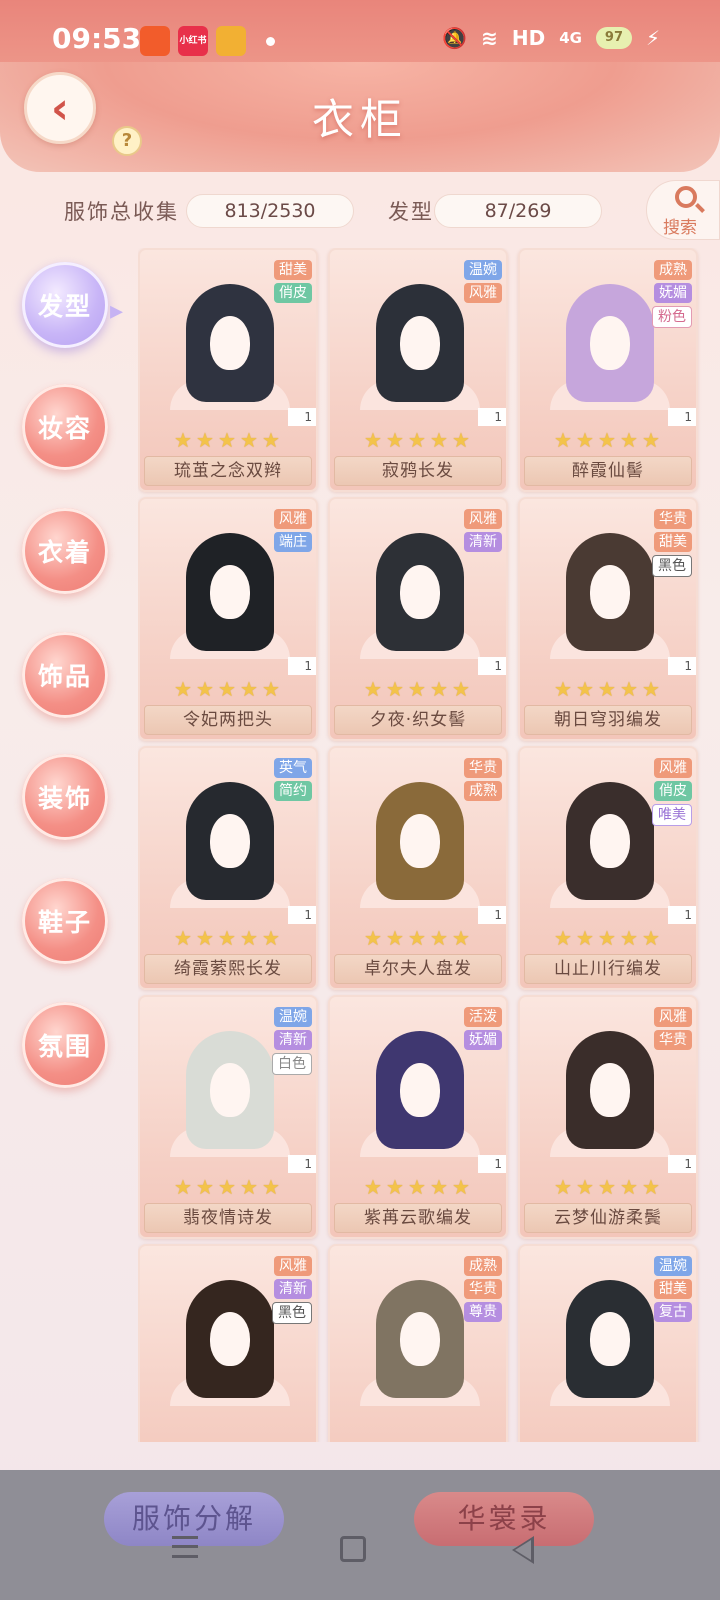 The image size is (720, 1600). What do you see at coordinates (411, 212) in the screenshot?
I see `category-collection-label: 发型` at bounding box center [411, 212].